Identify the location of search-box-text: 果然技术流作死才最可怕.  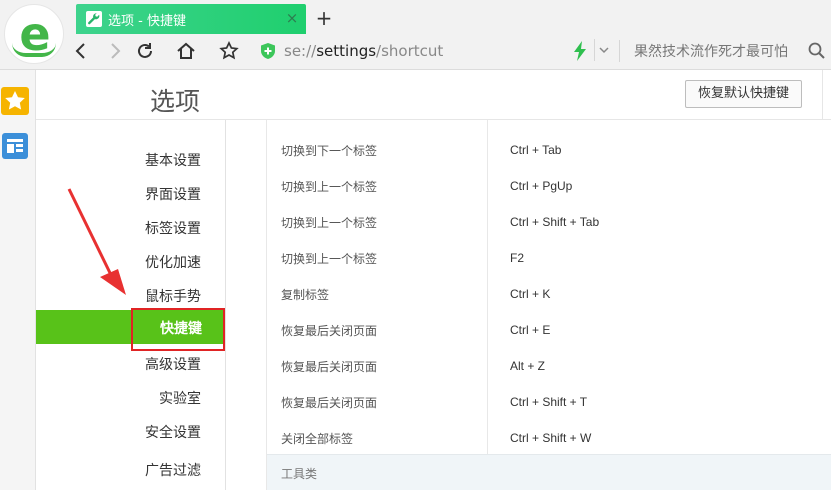
(711, 51).